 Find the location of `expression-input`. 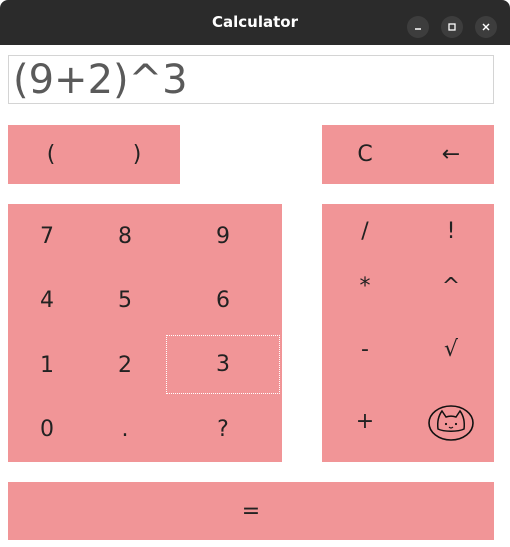

expression-input is located at coordinates (251, 79).